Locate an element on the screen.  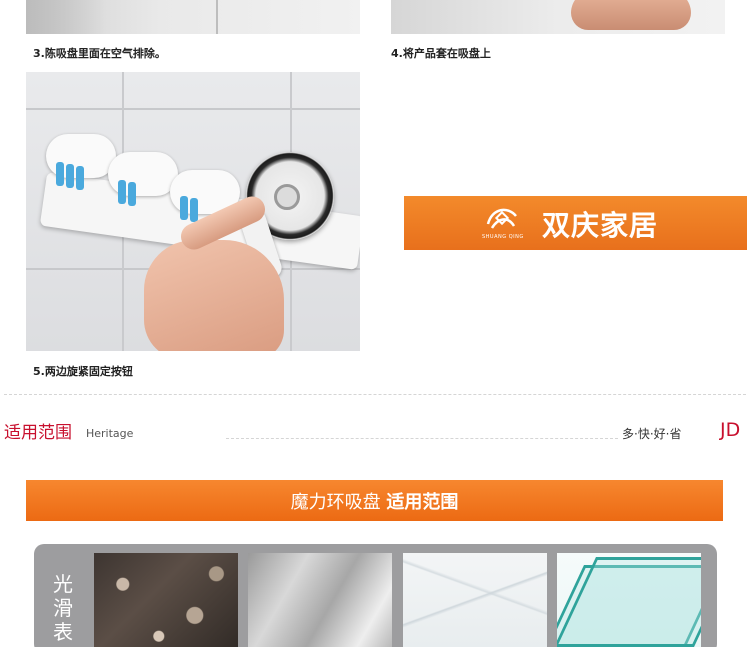
divider is located at coordinates (375, 394).